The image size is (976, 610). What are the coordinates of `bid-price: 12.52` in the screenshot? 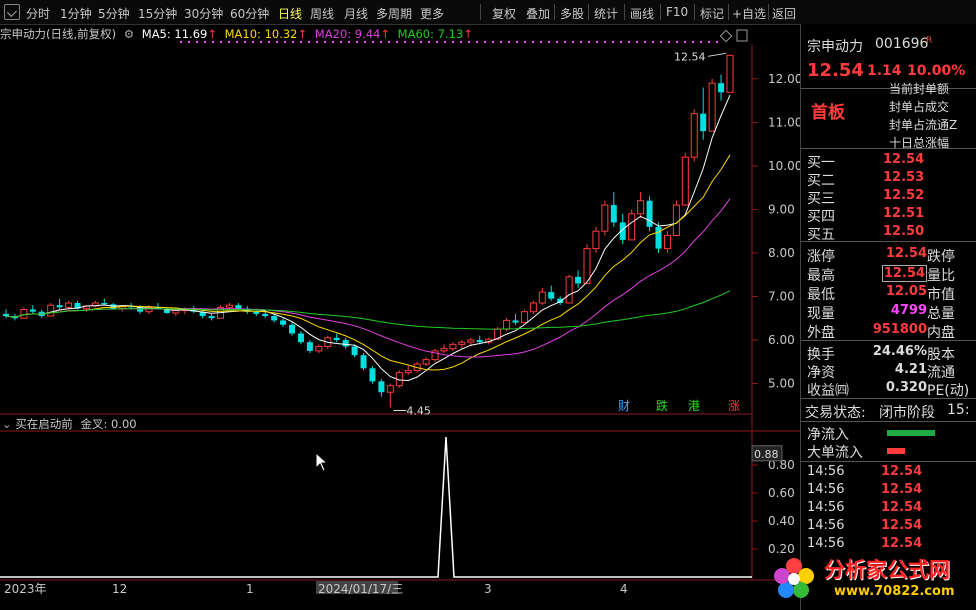 It's located at (904, 195).